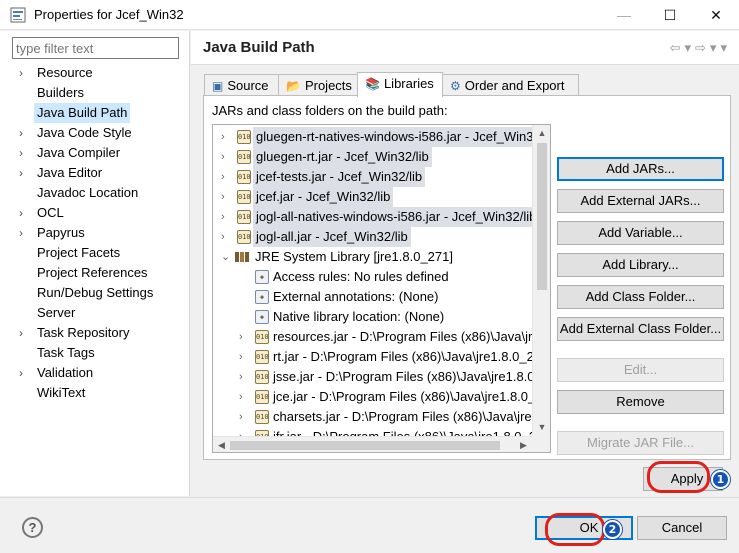 Image resolution: width=739 pixels, height=553 pixels. Describe the element at coordinates (94, 153) in the screenshot. I see `nav-item: › Java Compiler` at that location.